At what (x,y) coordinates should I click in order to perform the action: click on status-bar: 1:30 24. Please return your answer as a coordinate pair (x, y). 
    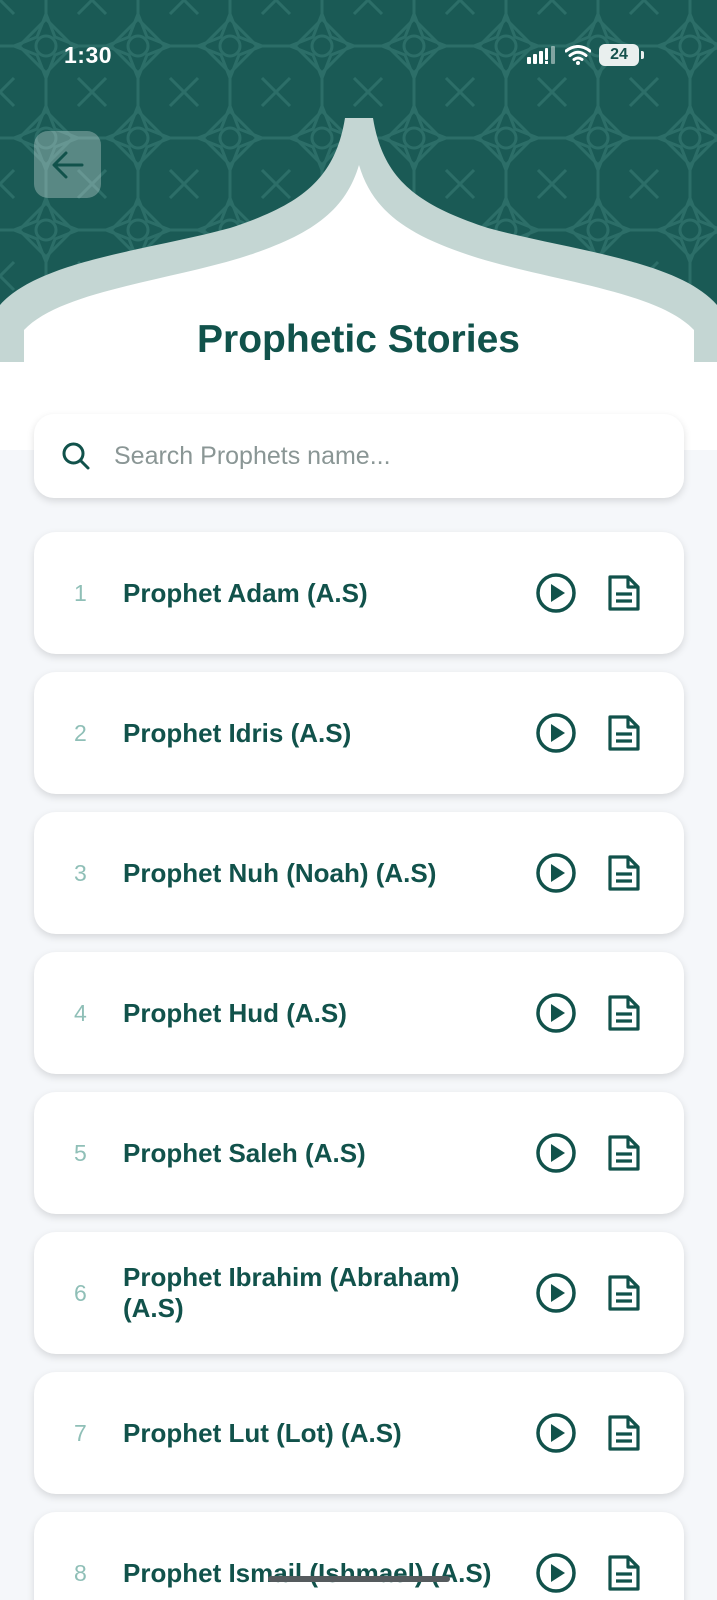
    Looking at the image, I should click on (358, 55).